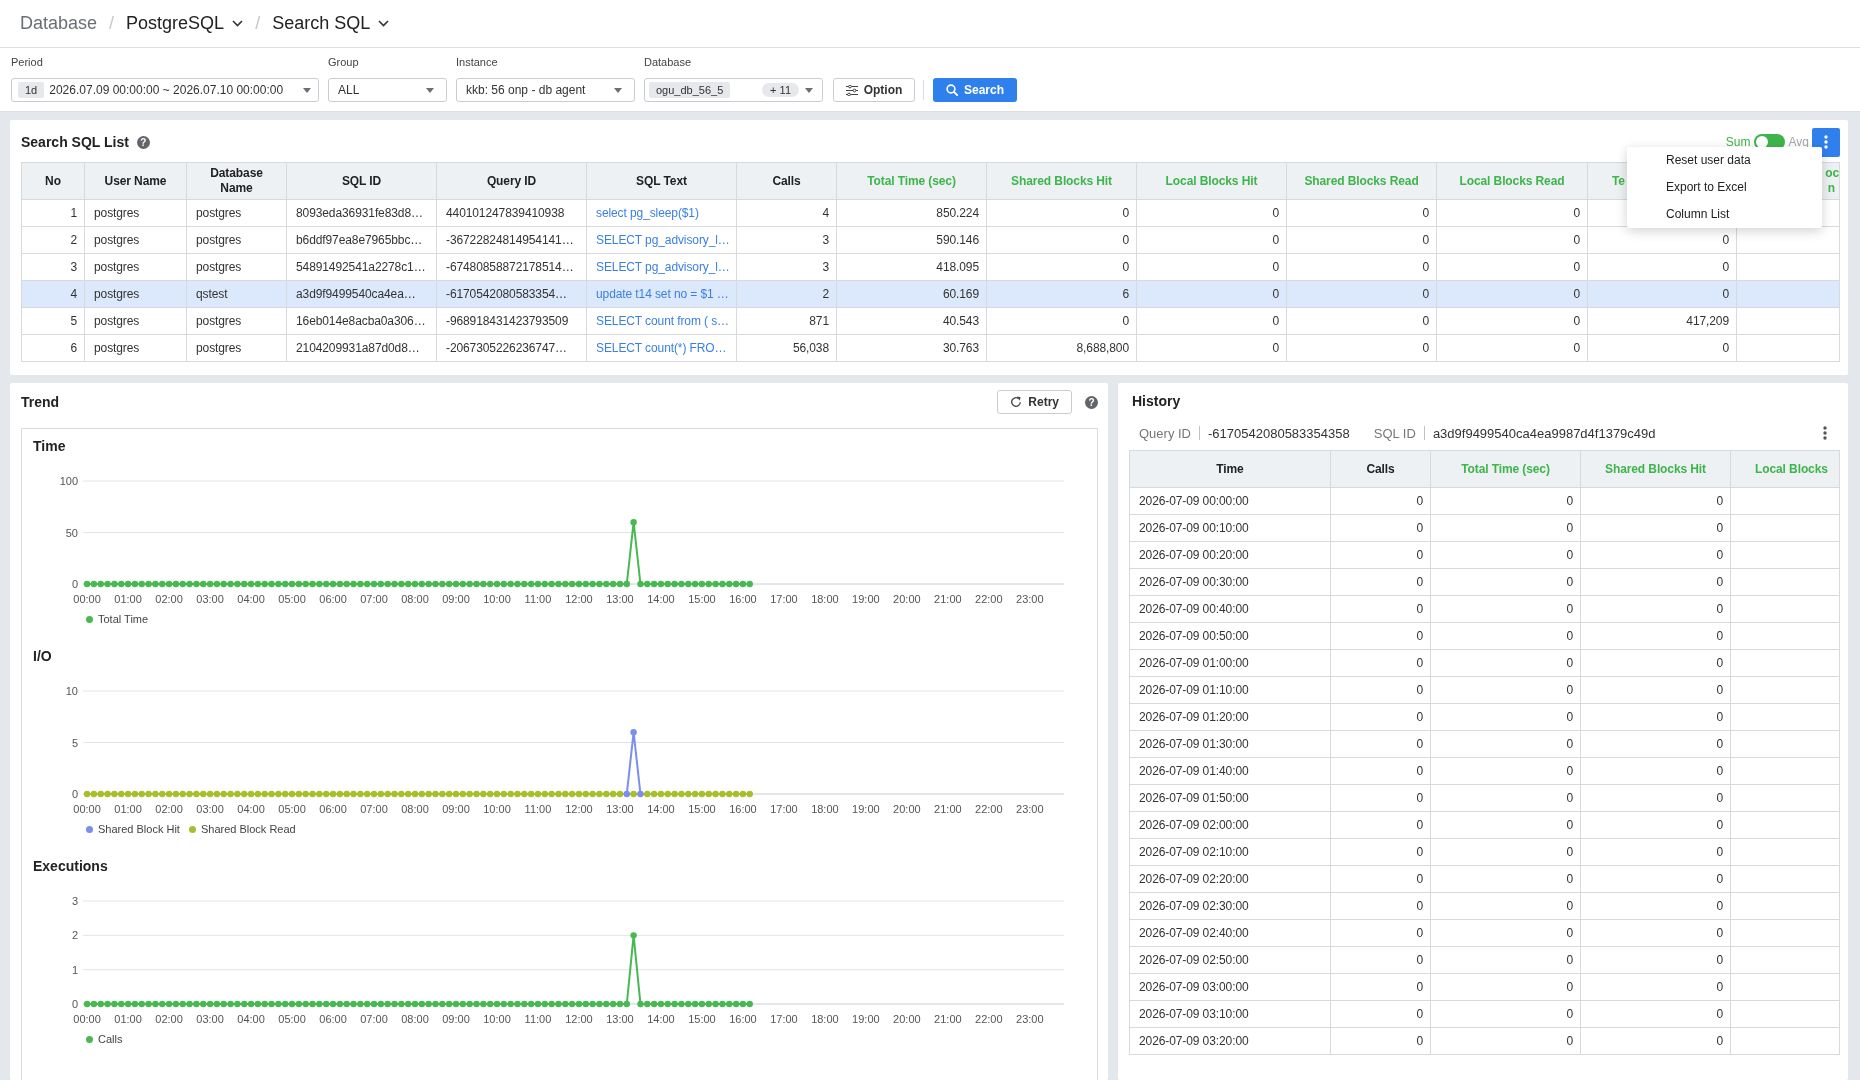 This screenshot has width=1860, height=1080. I want to click on select-field: kkb: 56 onp - db agent, so click(545, 90).